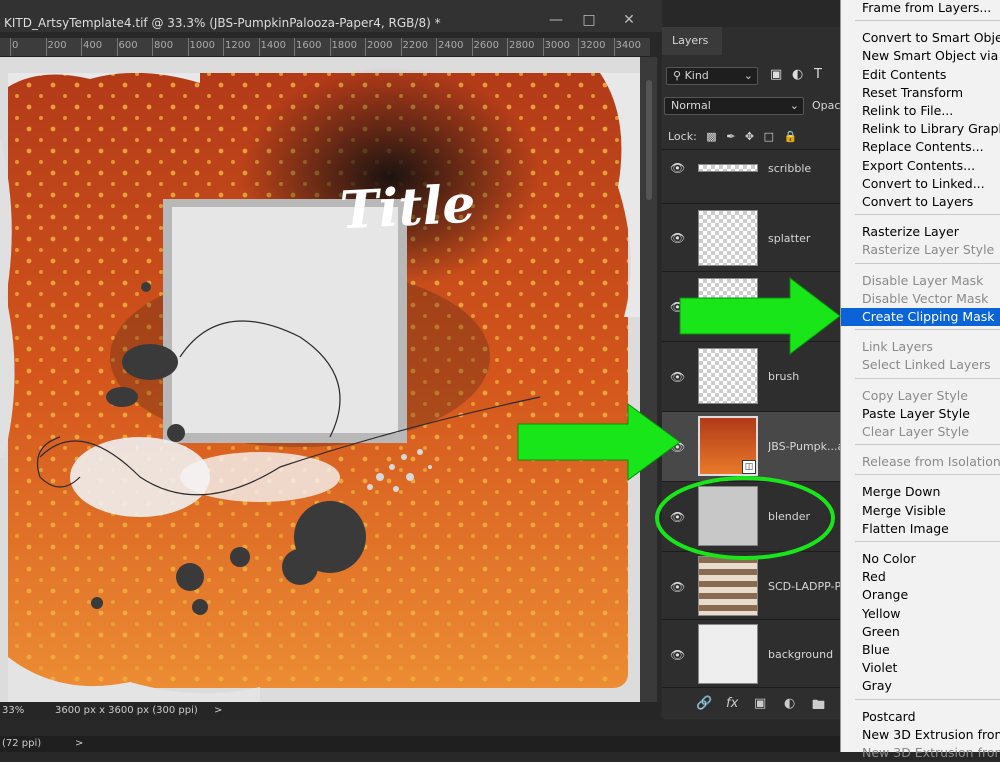 This screenshot has height=762, width=1000. I want to click on menu-item: Merge Down, so click(920, 492).